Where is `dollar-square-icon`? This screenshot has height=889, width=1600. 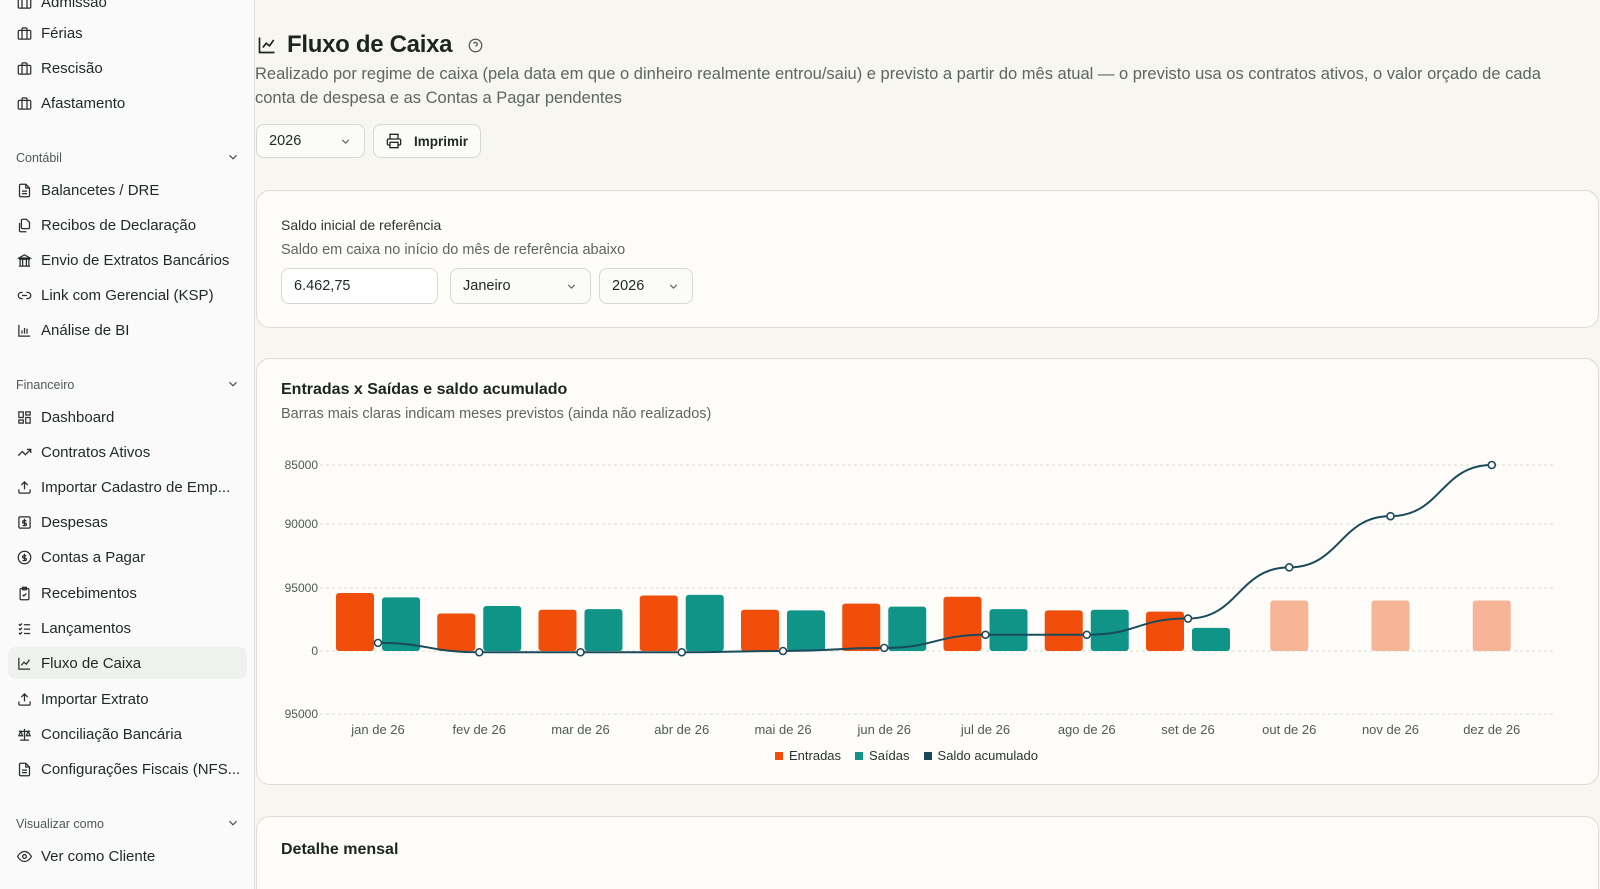
dollar-square-icon is located at coordinates (24, 522).